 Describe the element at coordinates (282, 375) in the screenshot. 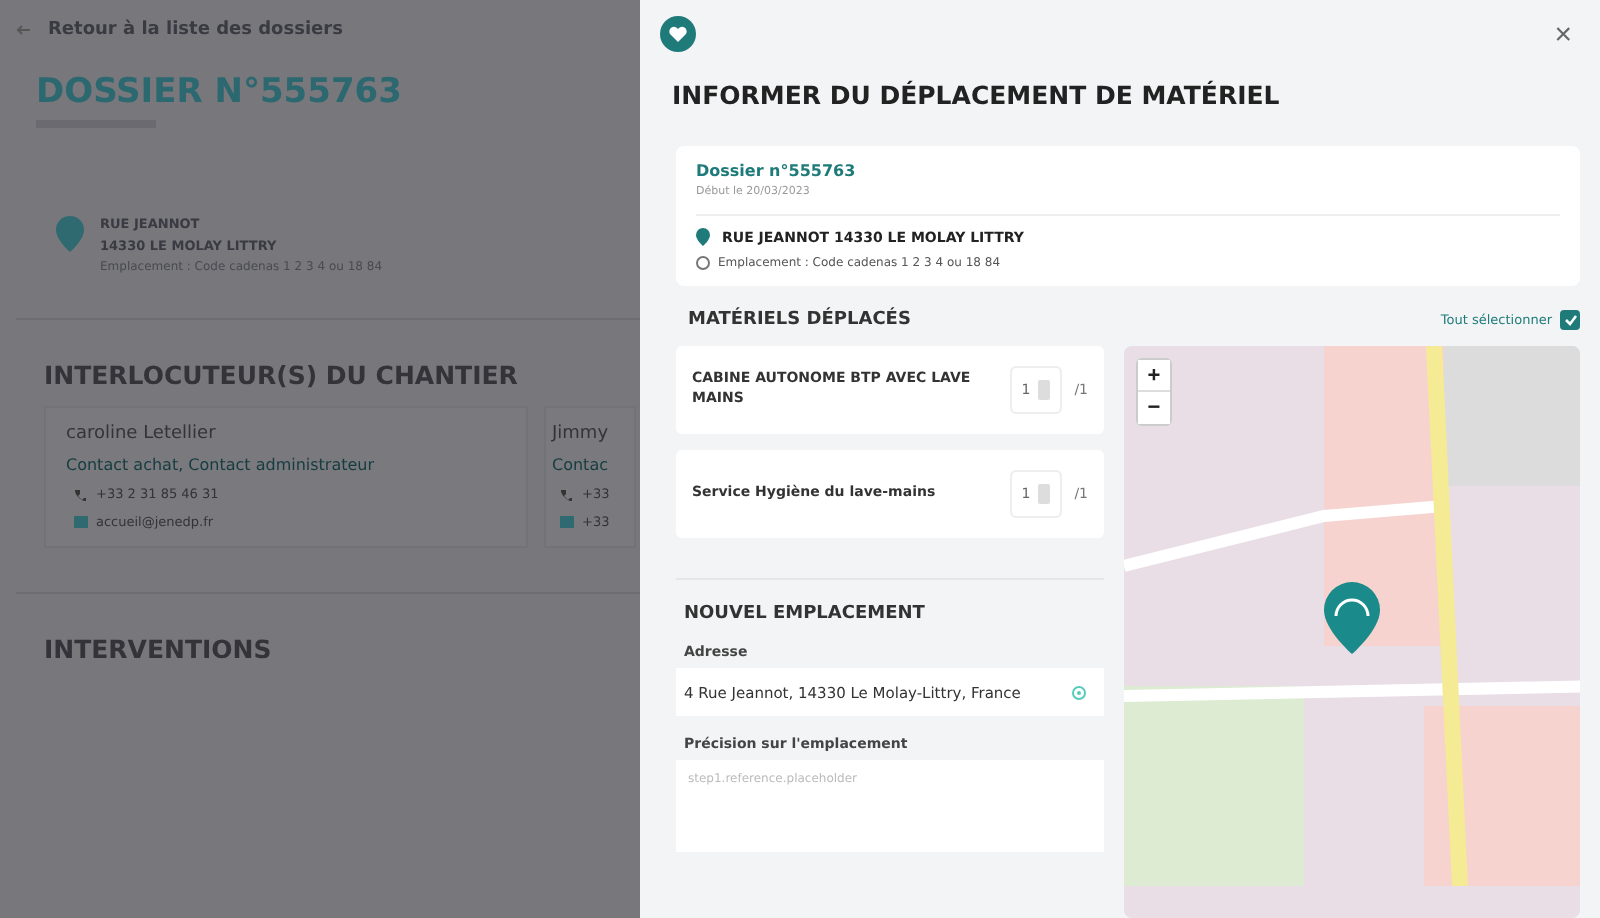

I see `section-heading: INTERLOCUTEUR(S) DU CHANTIER` at that location.